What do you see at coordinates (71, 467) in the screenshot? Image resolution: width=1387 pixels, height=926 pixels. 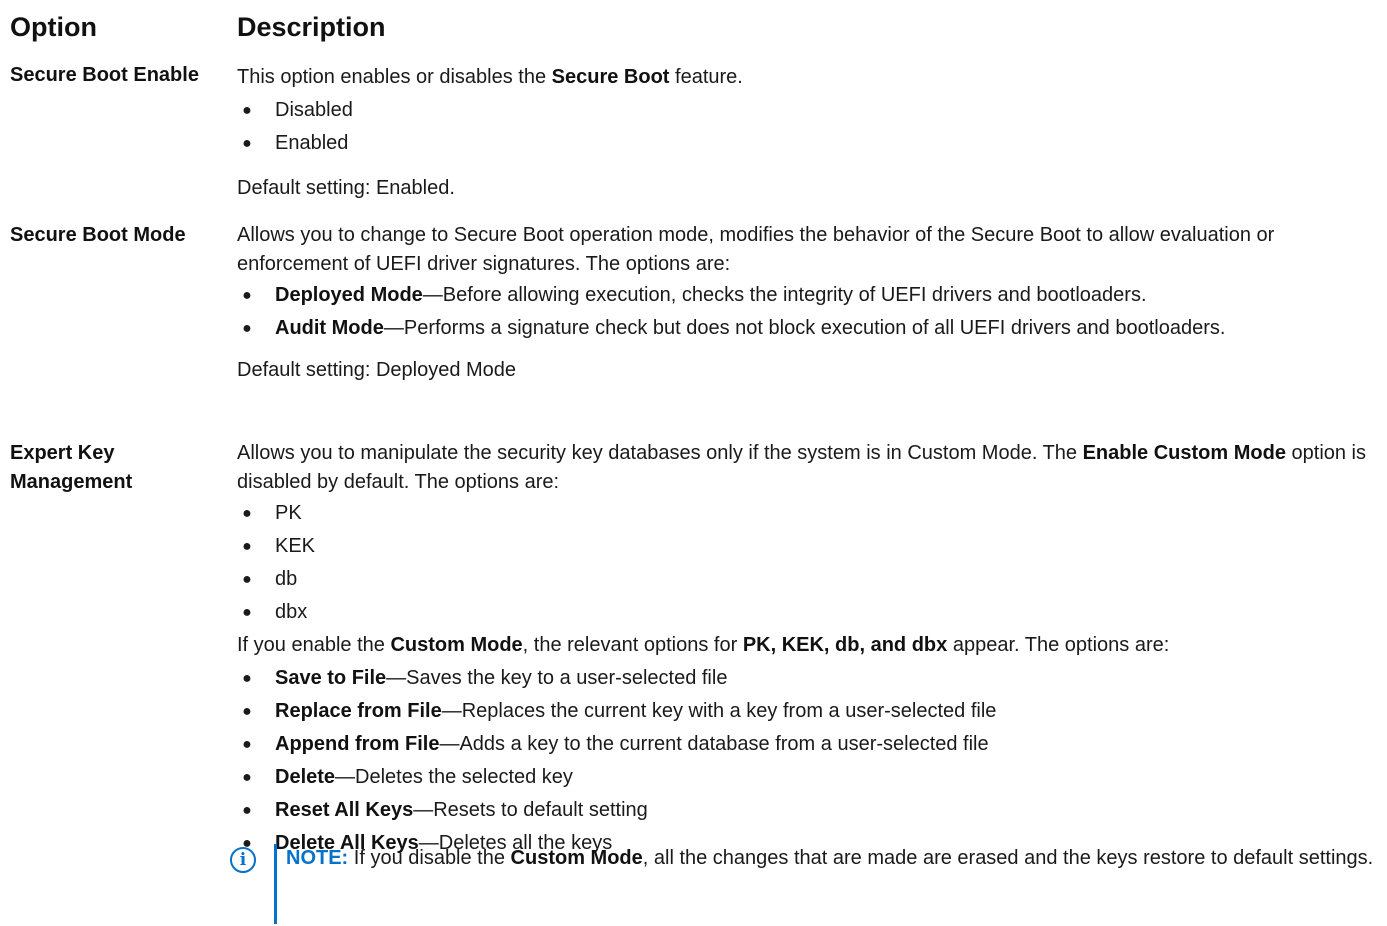 I see `option-name: Expert Key Management` at bounding box center [71, 467].